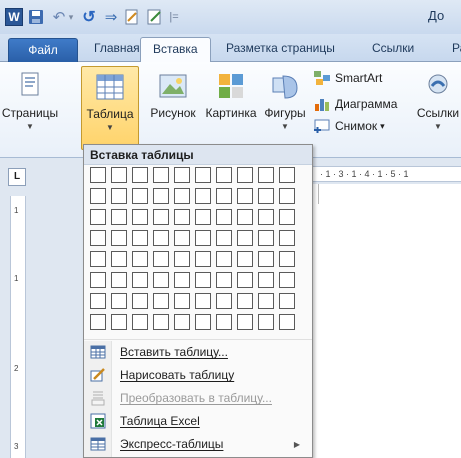 This screenshot has width=461, height=458. Describe the element at coordinates (347, 78) in the screenshot. I see `smartart-button: SmartArt` at that location.